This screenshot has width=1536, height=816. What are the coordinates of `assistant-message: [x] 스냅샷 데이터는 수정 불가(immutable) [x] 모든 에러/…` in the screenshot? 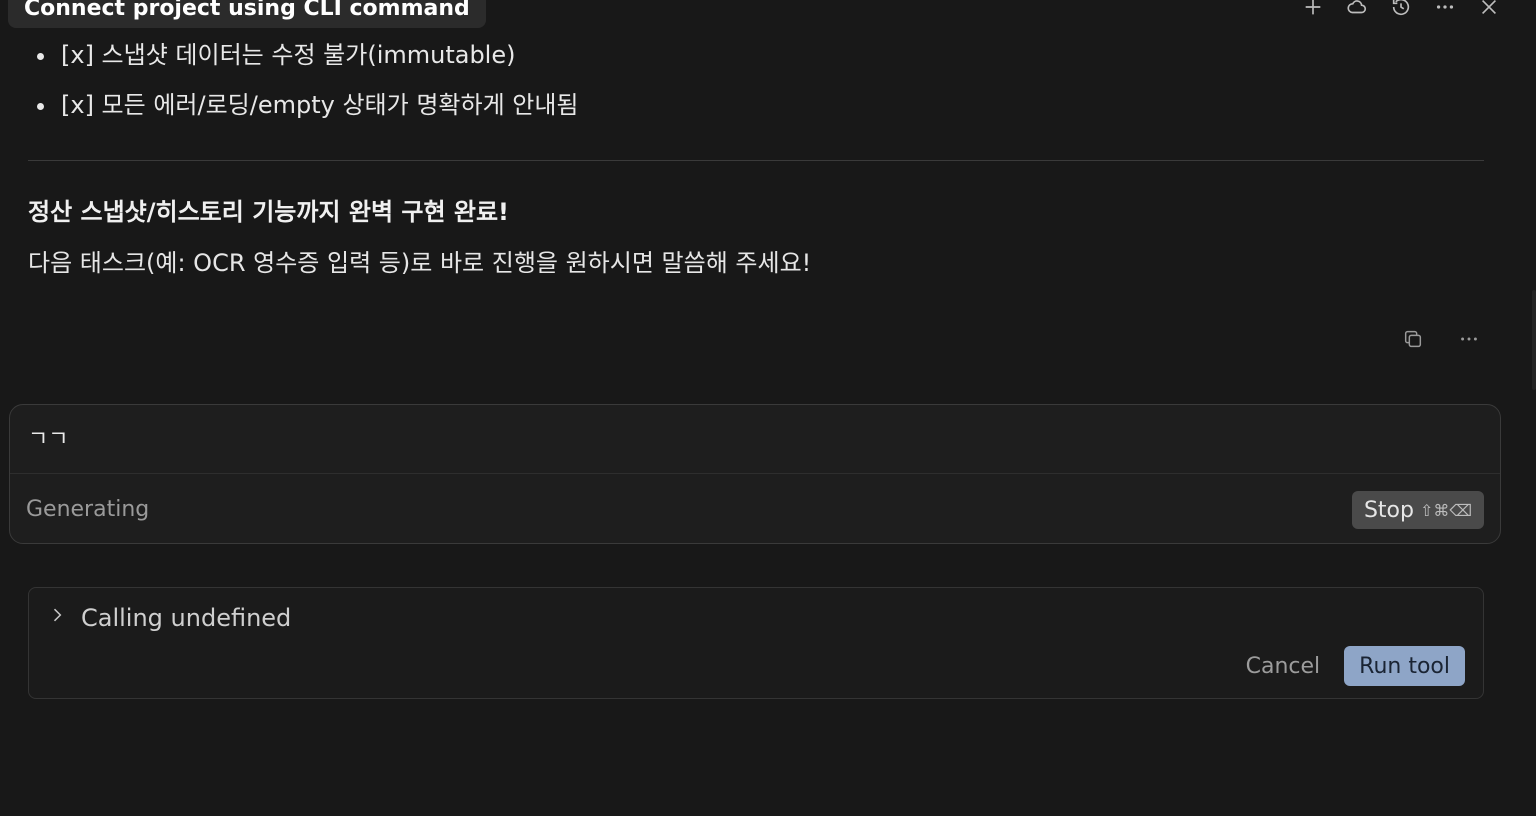 It's located at (756, 90).